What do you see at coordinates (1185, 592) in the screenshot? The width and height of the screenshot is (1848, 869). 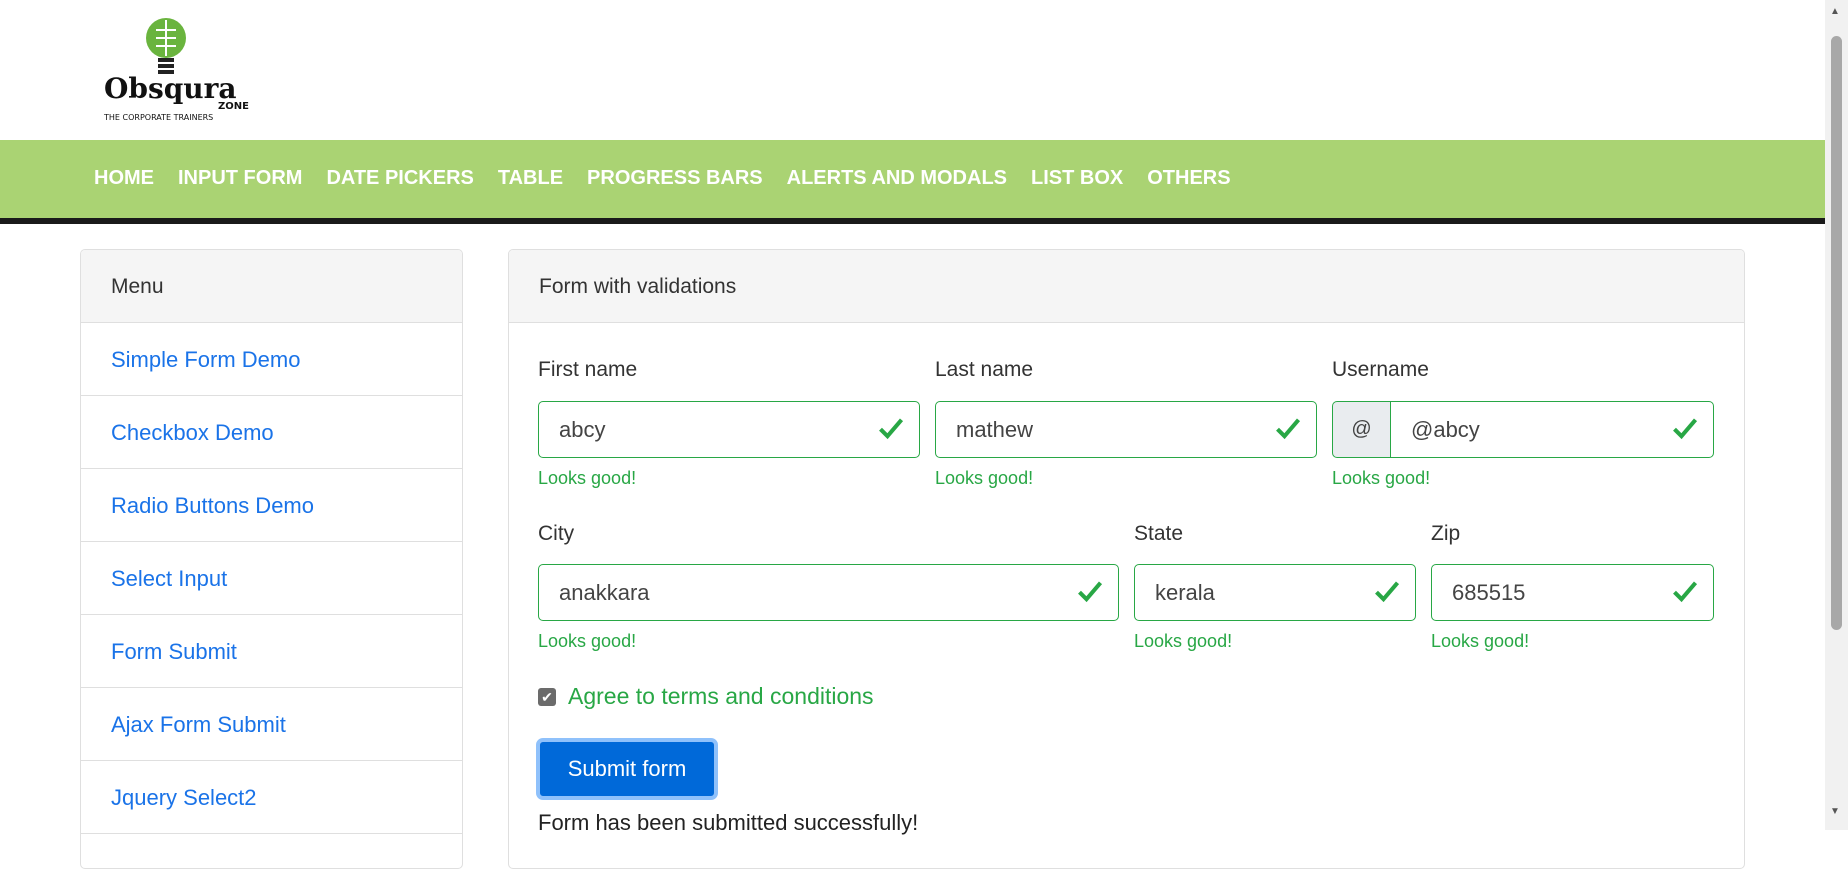 I see `state-value: kerala` at bounding box center [1185, 592].